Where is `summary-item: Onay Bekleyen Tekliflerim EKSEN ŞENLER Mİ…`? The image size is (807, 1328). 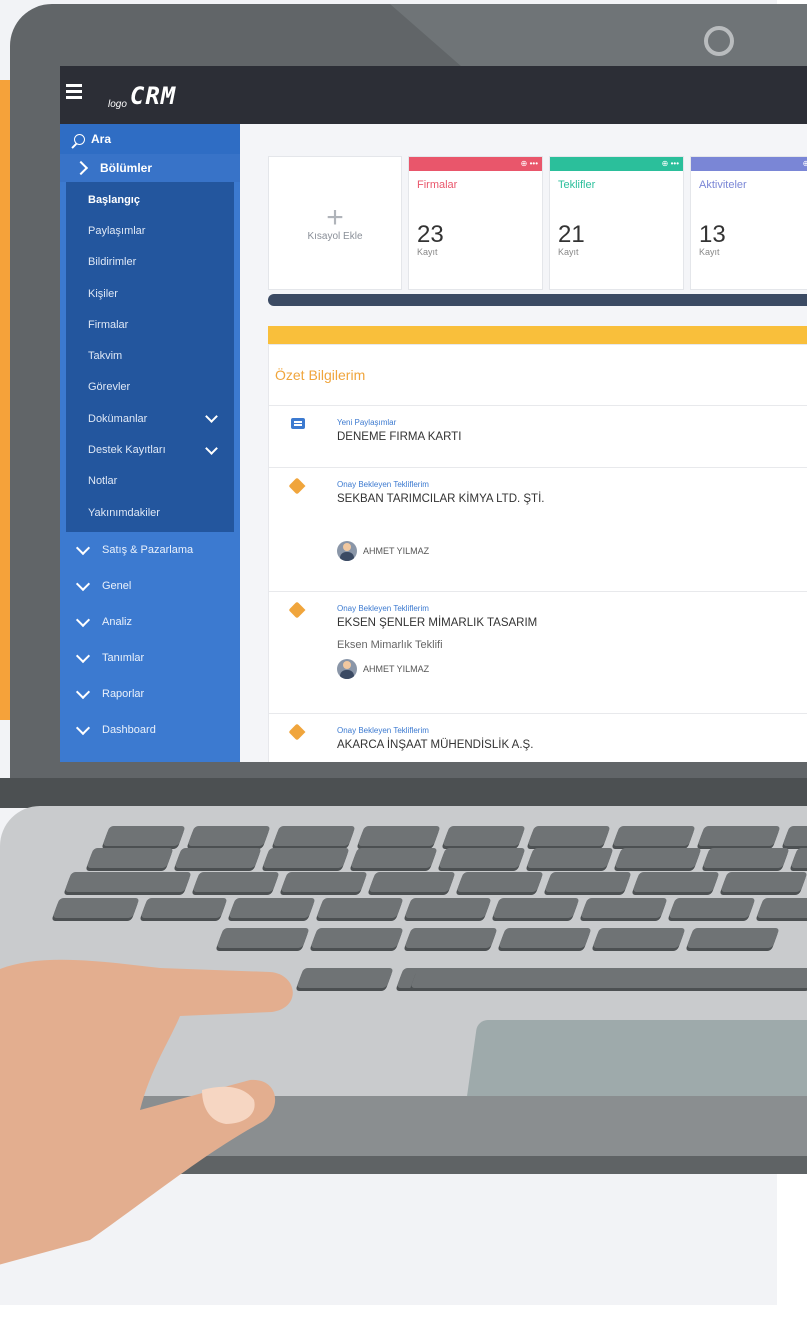 summary-item: Onay Bekleyen Tekliflerim EKSEN ŞENLER Mİ… is located at coordinates (538, 653).